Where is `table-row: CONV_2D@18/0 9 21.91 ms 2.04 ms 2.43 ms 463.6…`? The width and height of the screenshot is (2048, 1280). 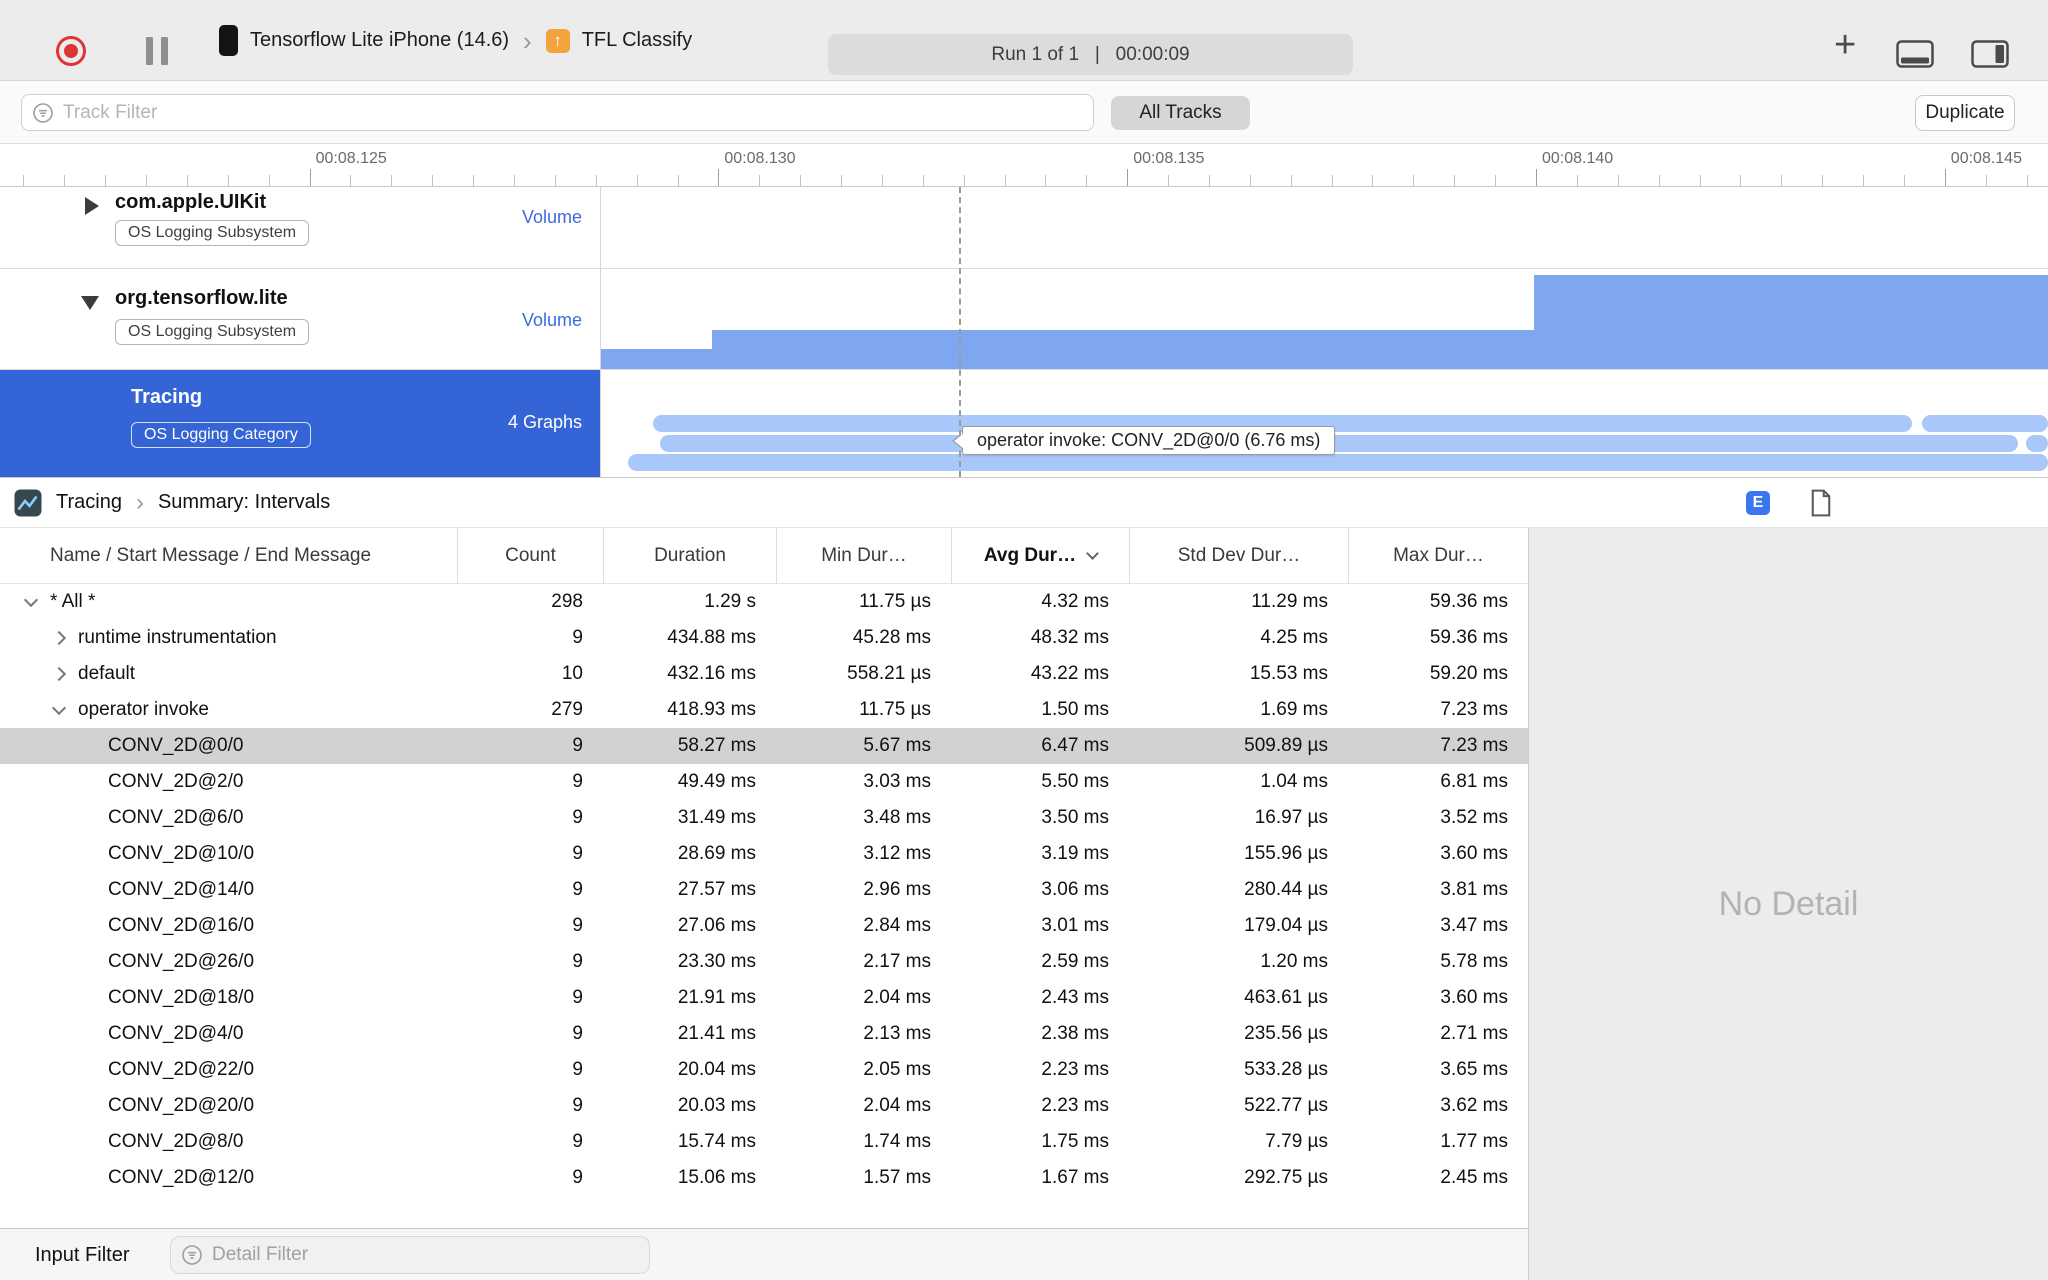 table-row: CONV_2D@18/0 9 21.91 ms 2.04 ms 2.43 ms 463.6… is located at coordinates (764, 998).